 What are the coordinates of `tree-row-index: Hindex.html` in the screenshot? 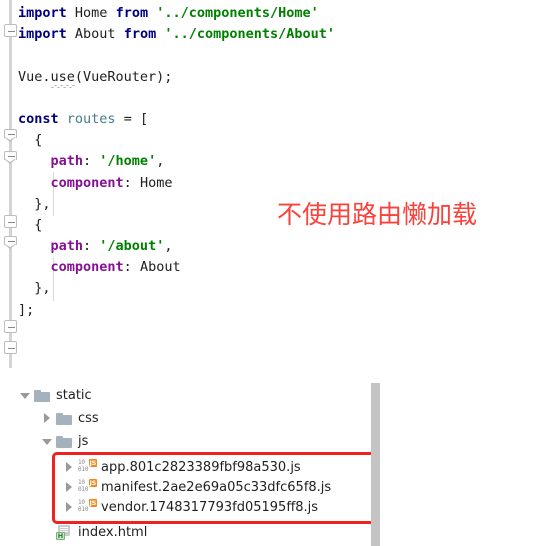 It's located at (93, 532).